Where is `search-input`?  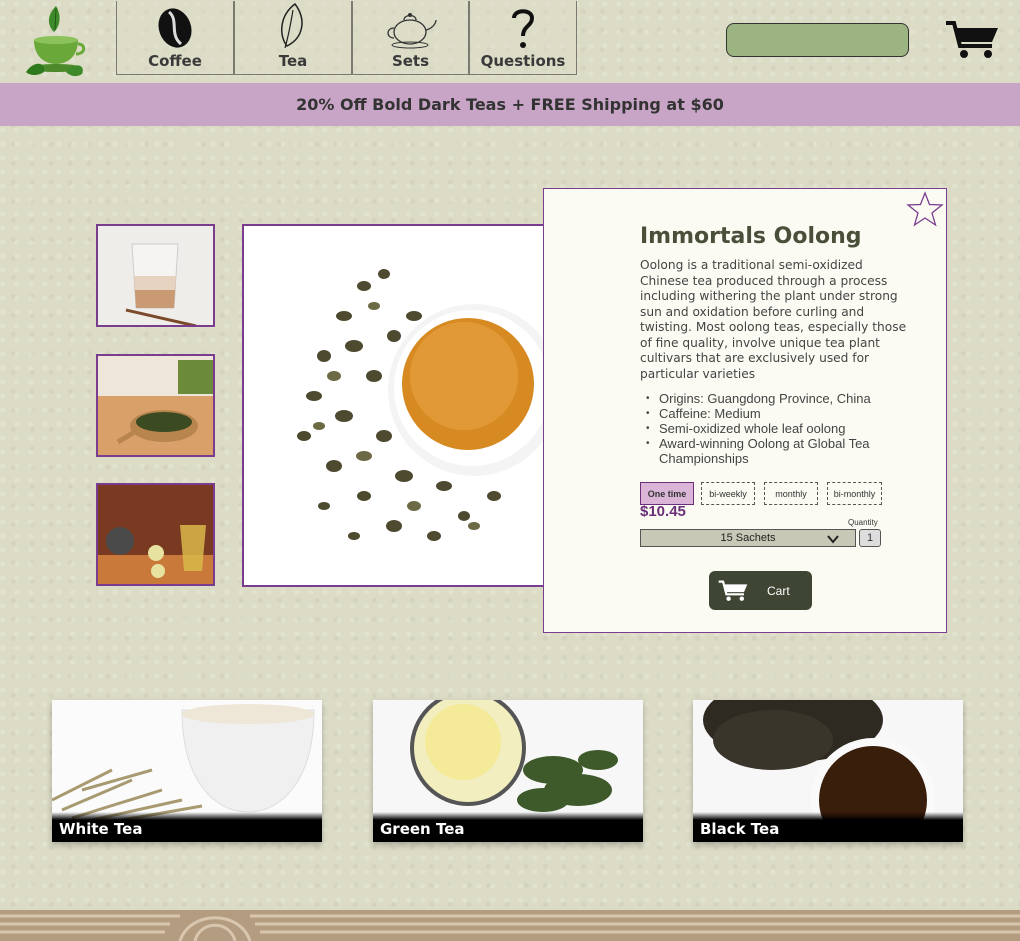 search-input is located at coordinates (817, 40).